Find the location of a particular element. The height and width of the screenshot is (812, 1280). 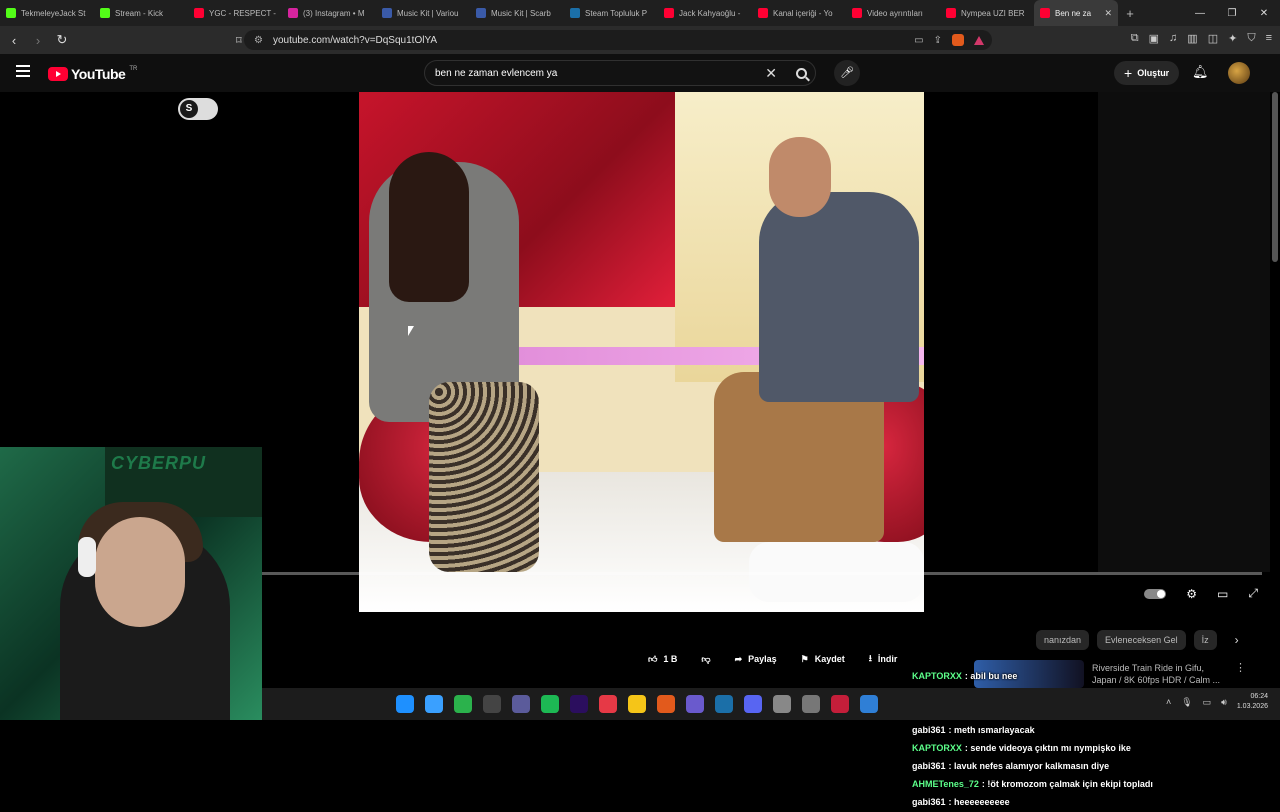

browser-tab: (3) Instagram • M is located at coordinates (329, 13).